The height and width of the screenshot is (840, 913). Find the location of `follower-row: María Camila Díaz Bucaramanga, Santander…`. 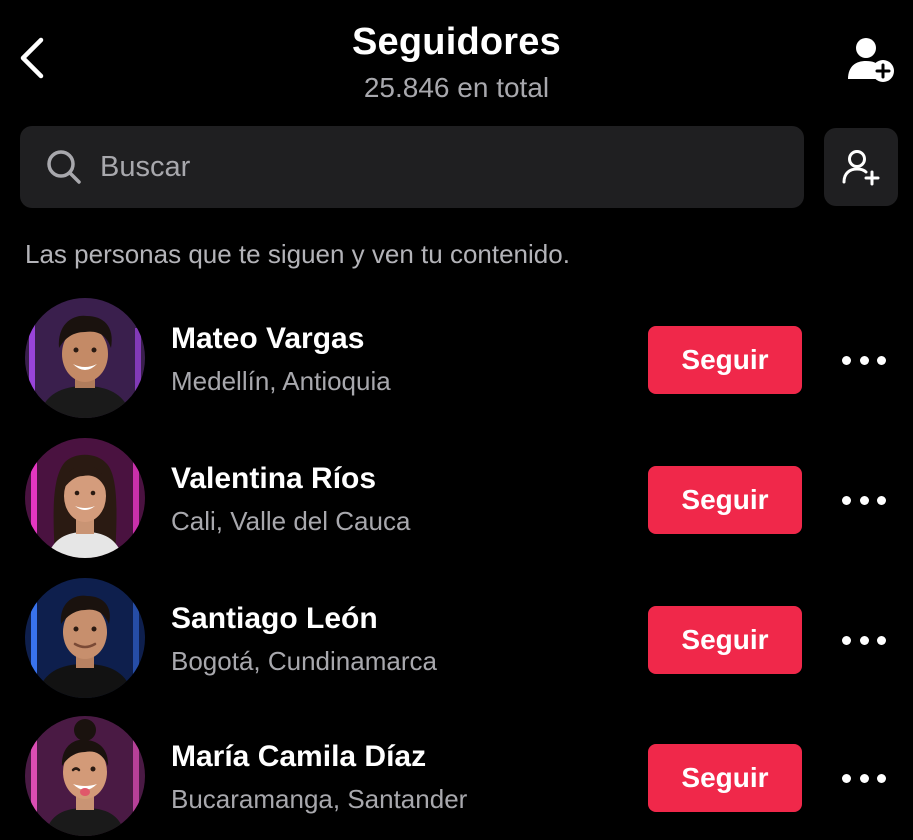

follower-row: María Camila Díaz Bucaramanga, Santander… is located at coordinates (456, 778).